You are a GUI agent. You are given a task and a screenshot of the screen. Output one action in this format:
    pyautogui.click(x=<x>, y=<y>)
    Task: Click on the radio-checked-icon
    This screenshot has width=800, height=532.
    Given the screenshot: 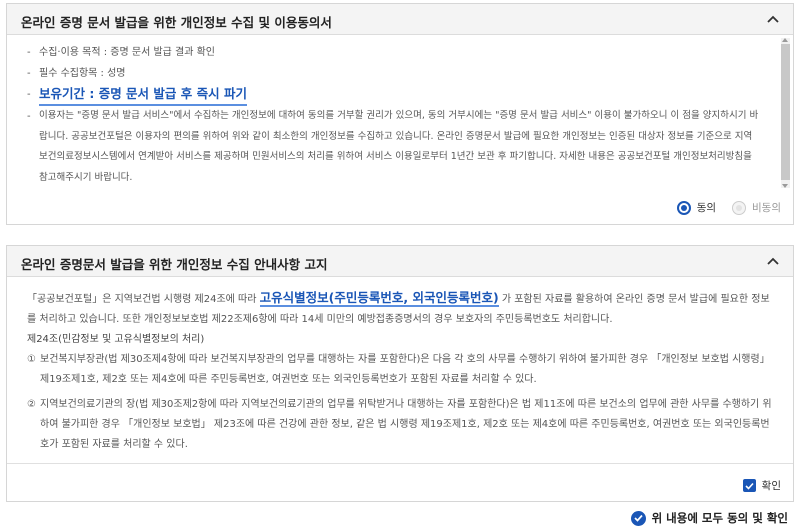 What is the action you would take?
    pyautogui.click(x=683, y=207)
    